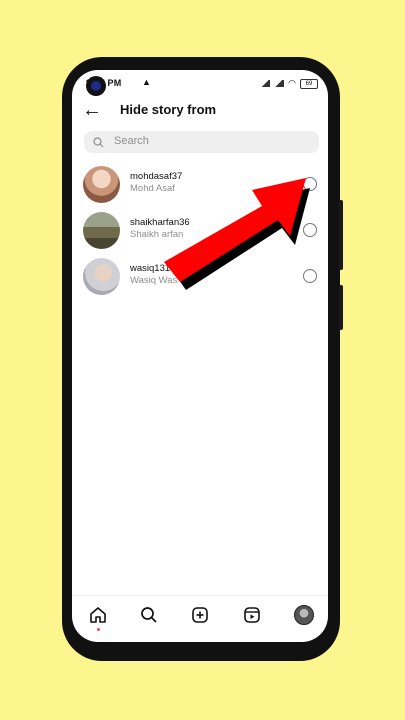 This screenshot has height=720, width=405. What do you see at coordinates (157, 234) in the screenshot?
I see `full-name: Shaikh arfan` at bounding box center [157, 234].